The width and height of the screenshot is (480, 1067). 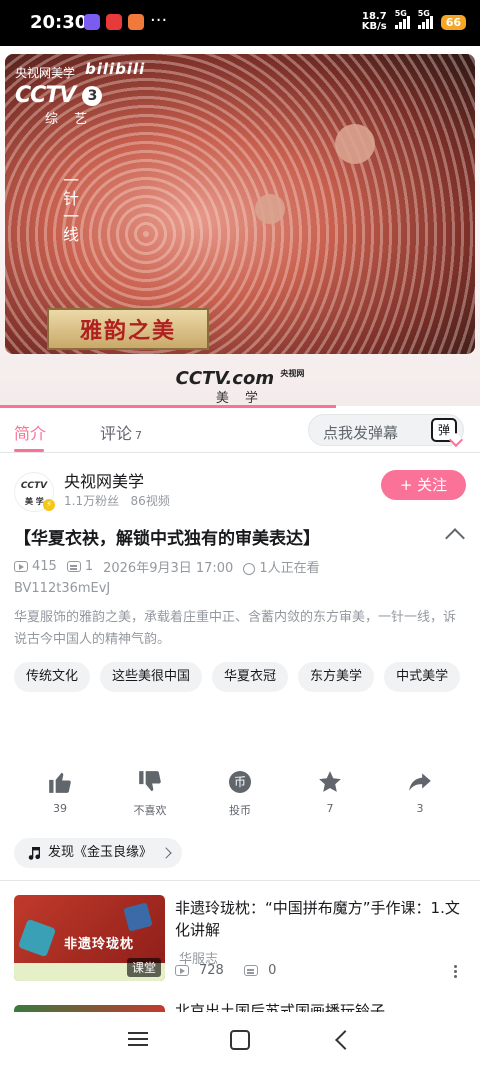 What do you see at coordinates (117, 501) in the screenshot?
I see `uploader-stats: 1.1万粉丝 86视频` at bounding box center [117, 501].